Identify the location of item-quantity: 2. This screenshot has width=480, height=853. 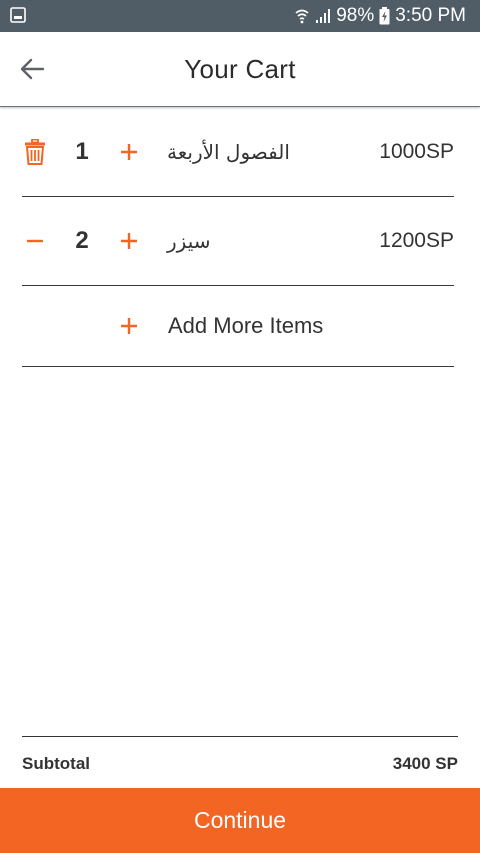
(82, 240).